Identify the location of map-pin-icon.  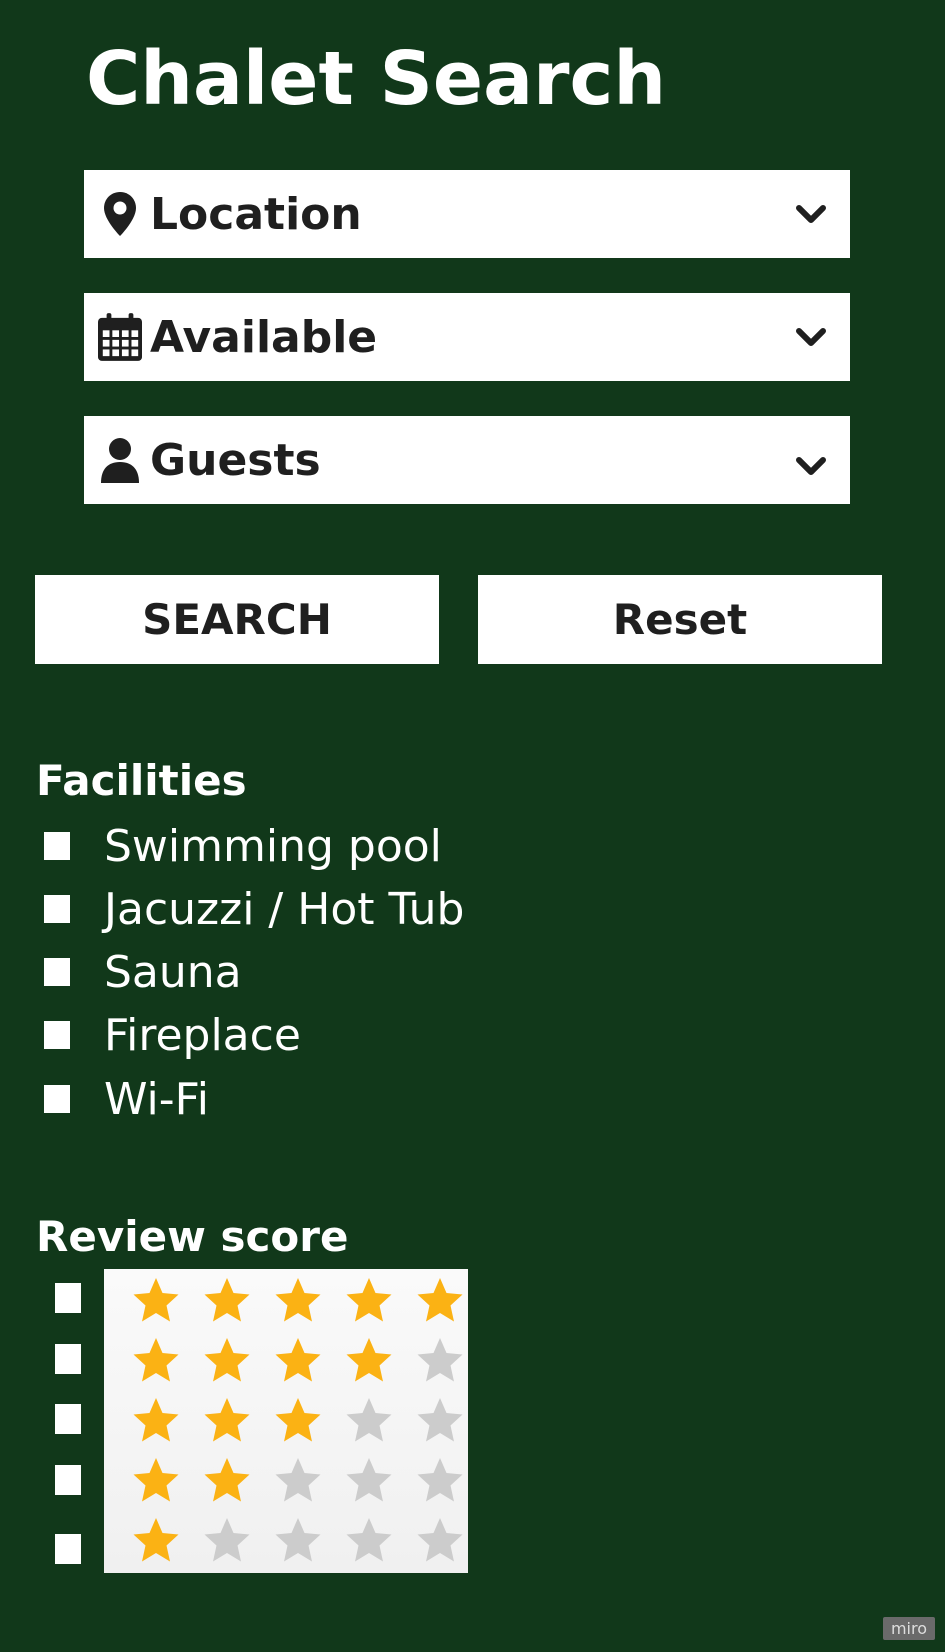
(120, 214).